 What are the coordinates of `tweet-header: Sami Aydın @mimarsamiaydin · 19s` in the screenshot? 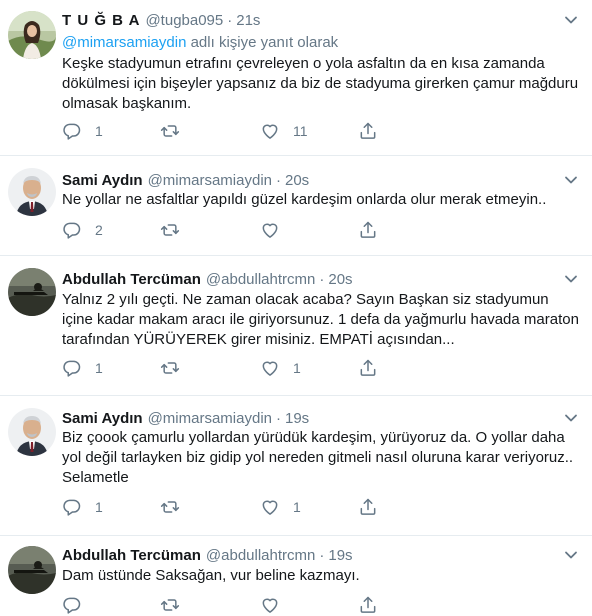 It's located at (185, 418).